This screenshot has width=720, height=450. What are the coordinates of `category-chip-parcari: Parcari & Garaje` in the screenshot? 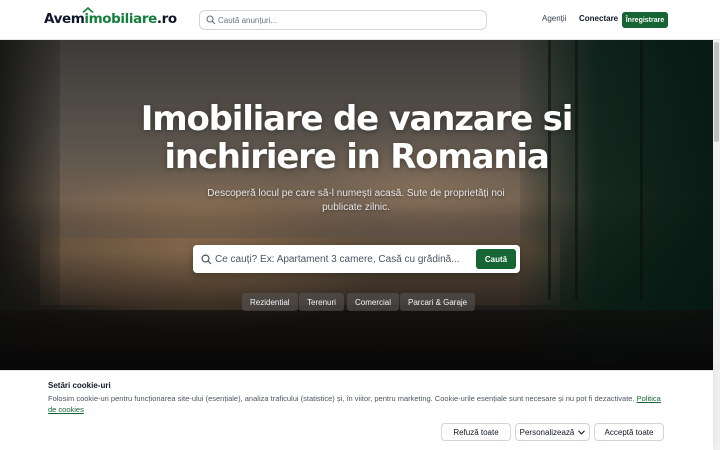 It's located at (438, 302).